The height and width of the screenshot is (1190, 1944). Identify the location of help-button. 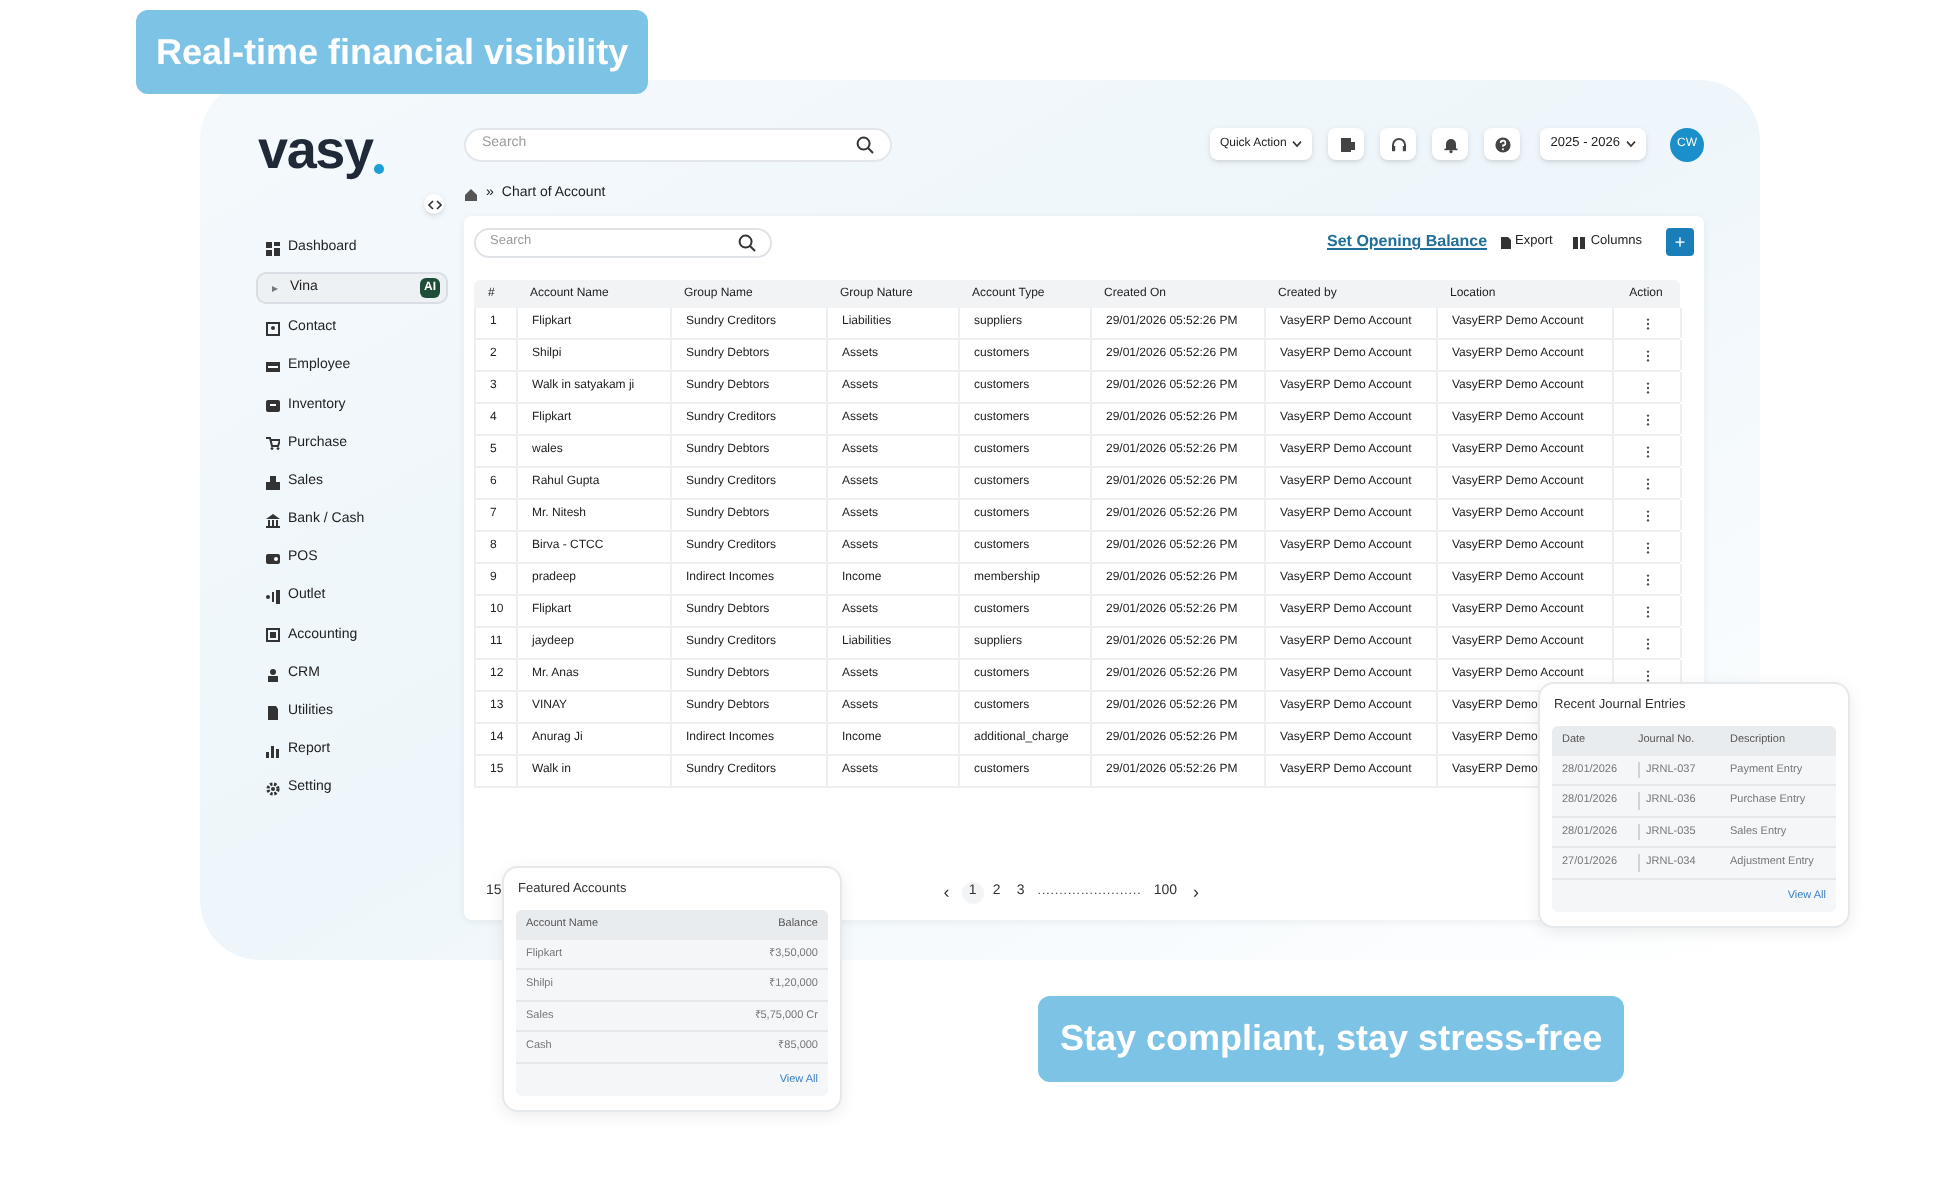
(1502, 144).